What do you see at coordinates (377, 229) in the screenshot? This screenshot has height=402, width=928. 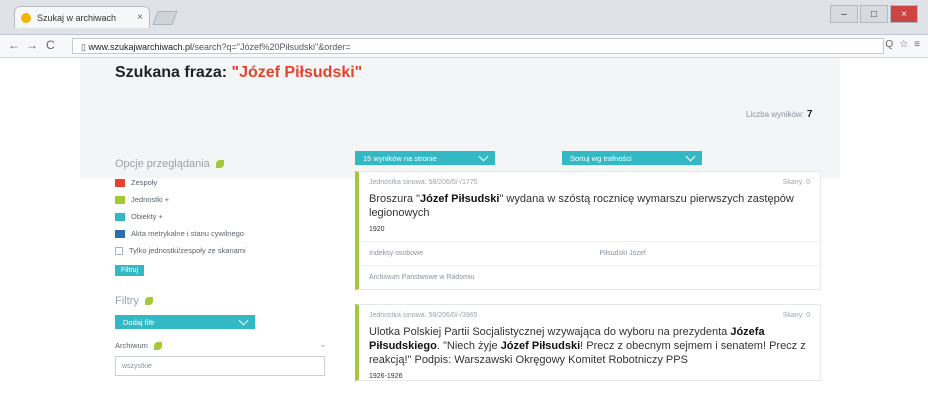 I see `result-date: 1920` at bounding box center [377, 229].